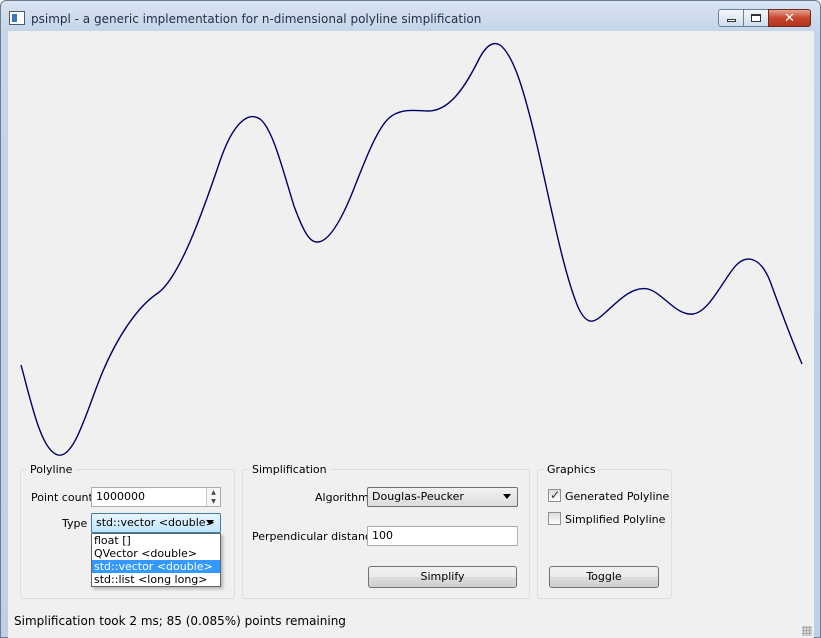 This screenshot has height=638, width=821. I want to click on graphics-group-title: Graphics, so click(571, 469).